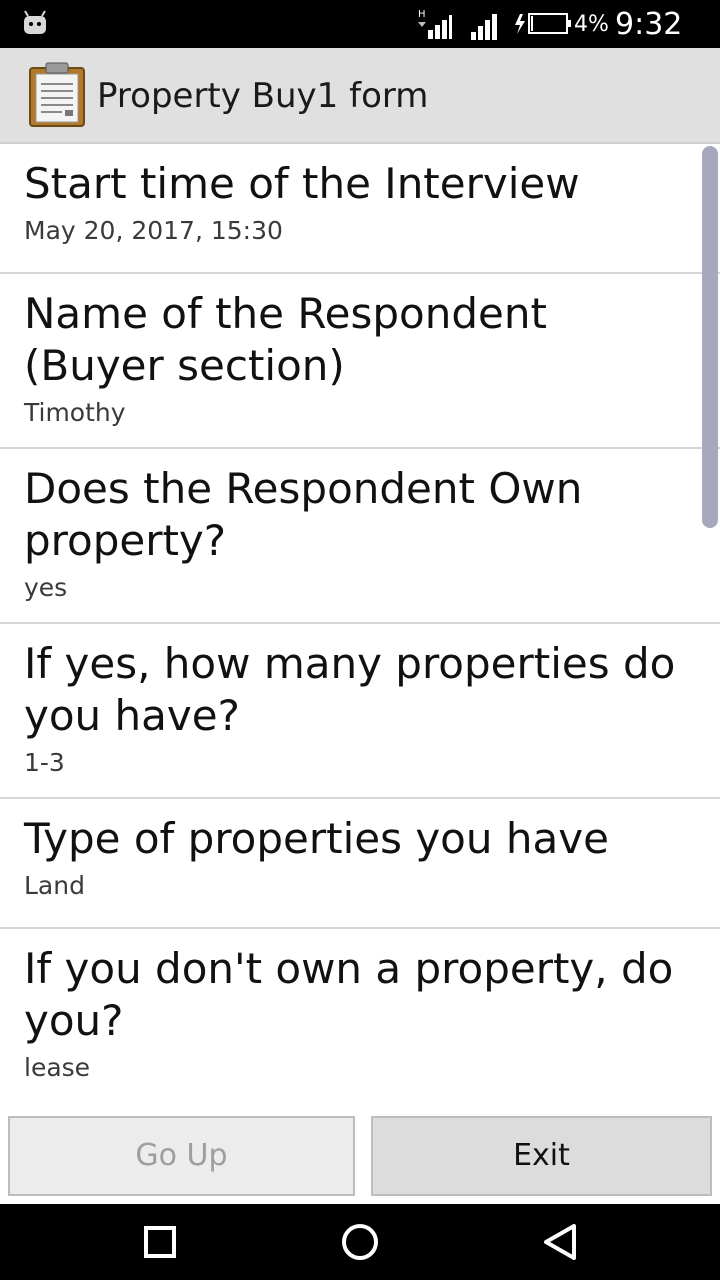 This screenshot has width=720, height=1280. What do you see at coordinates (543, 23) in the screenshot?
I see `battery-icon` at bounding box center [543, 23].